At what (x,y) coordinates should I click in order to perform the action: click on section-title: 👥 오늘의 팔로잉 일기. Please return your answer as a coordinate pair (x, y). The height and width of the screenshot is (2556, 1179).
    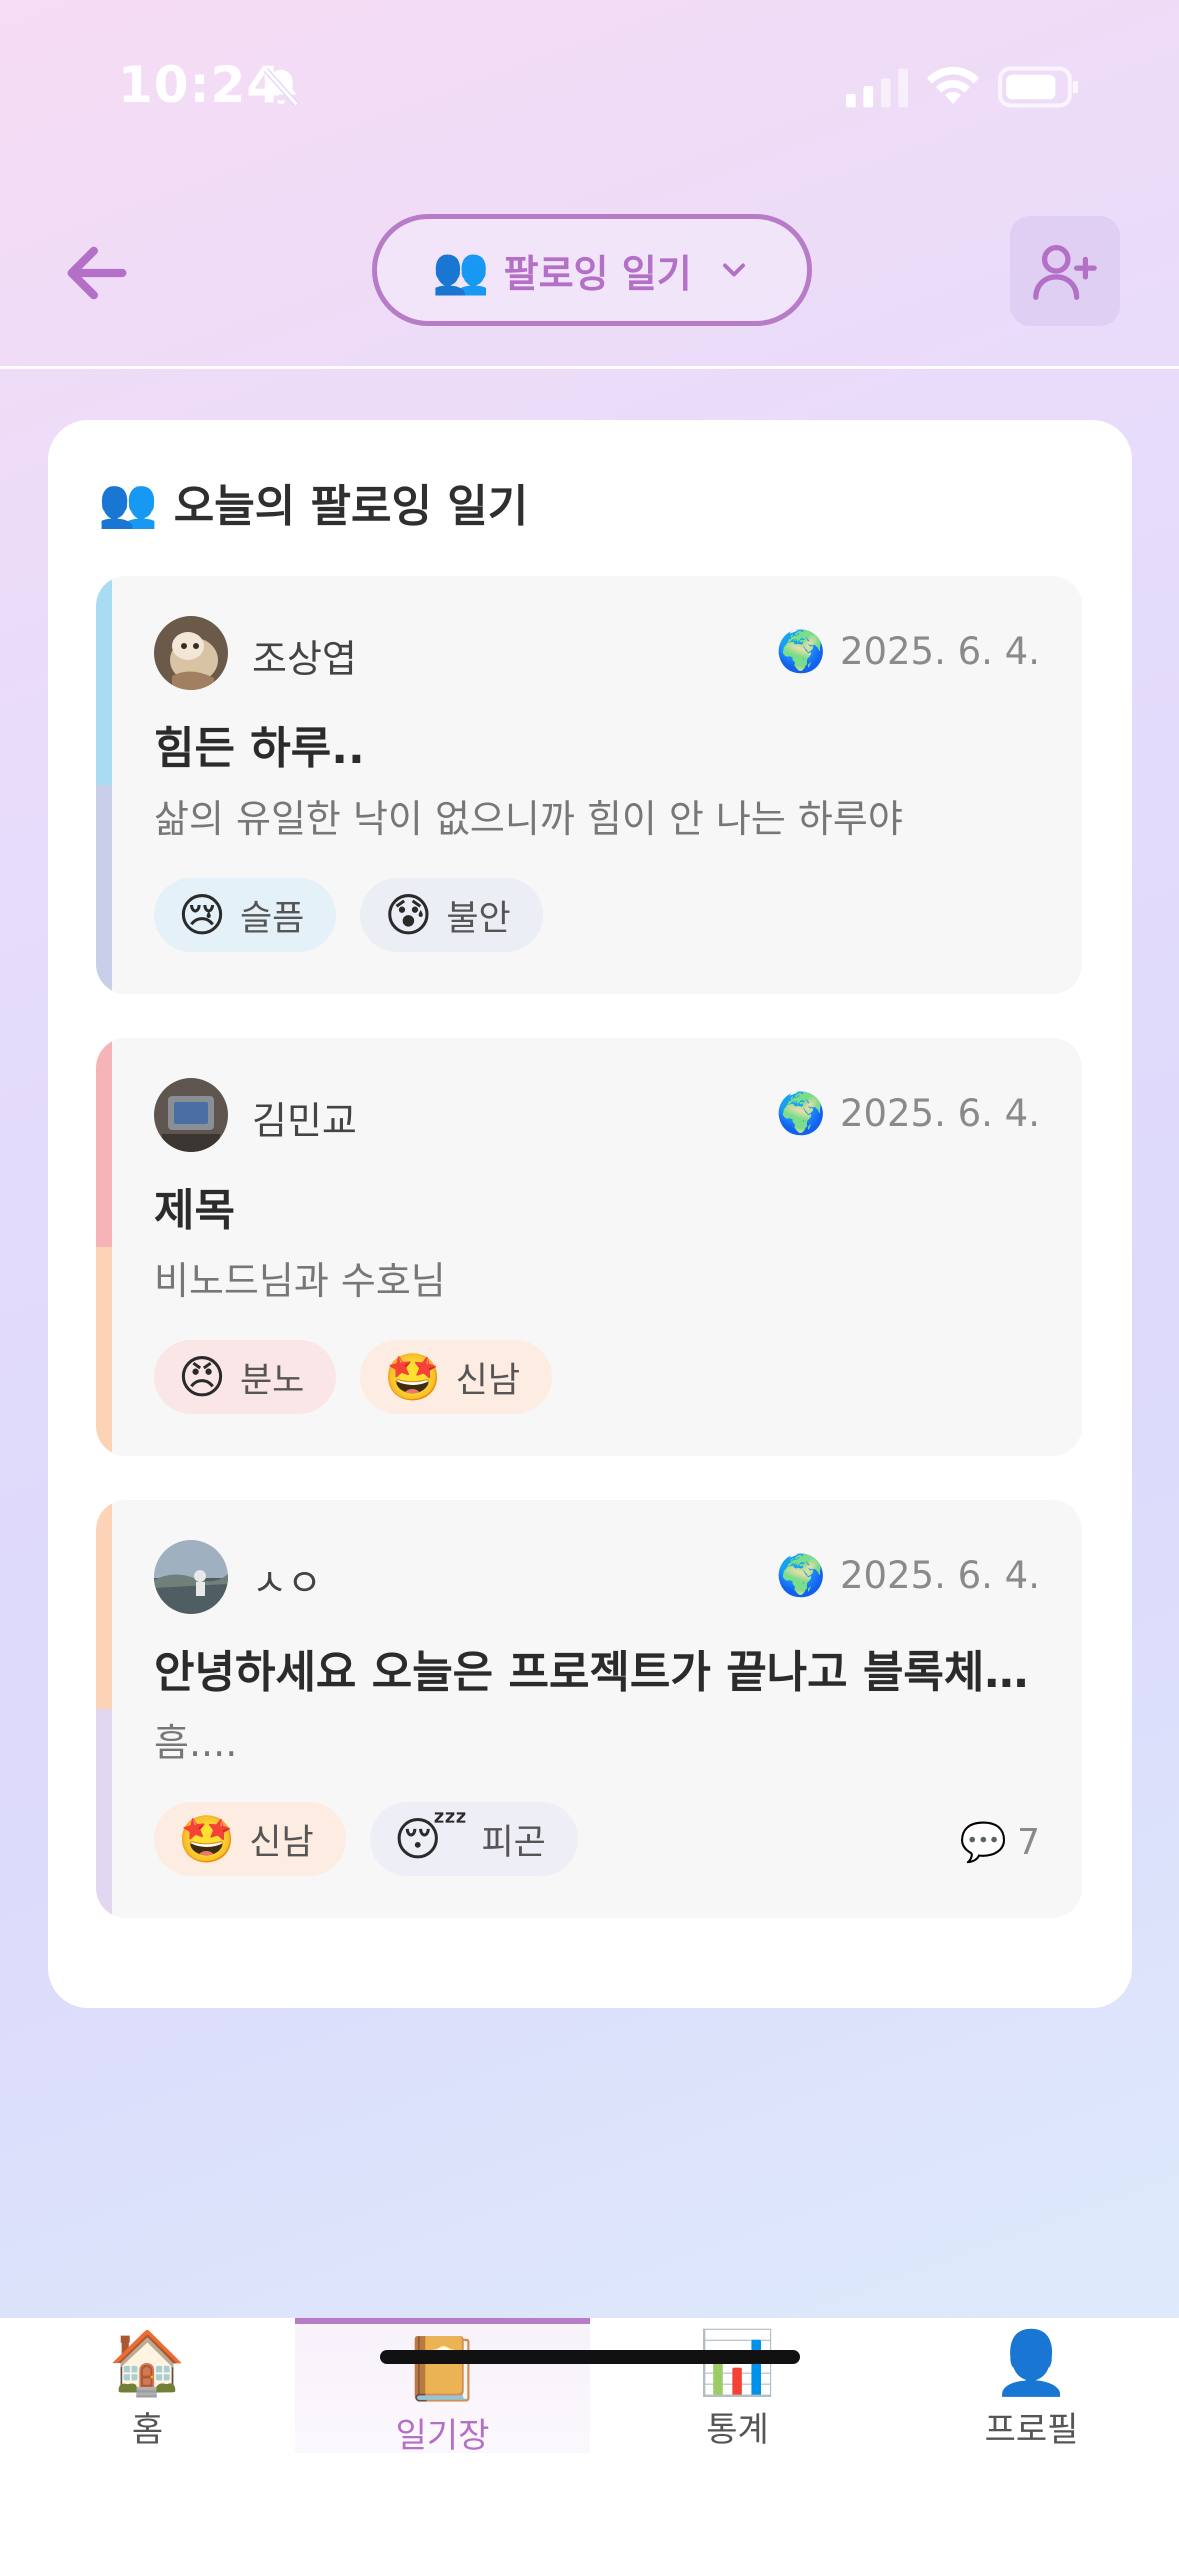
    Looking at the image, I should click on (313, 502).